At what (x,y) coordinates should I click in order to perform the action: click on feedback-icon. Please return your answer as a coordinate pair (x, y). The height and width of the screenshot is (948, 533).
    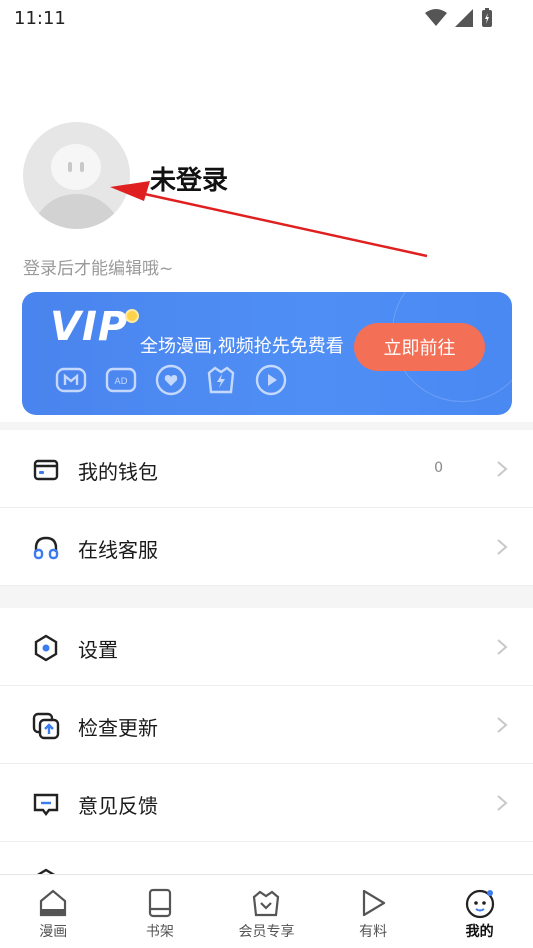
    Looking at the image, I should click on (46, 804).